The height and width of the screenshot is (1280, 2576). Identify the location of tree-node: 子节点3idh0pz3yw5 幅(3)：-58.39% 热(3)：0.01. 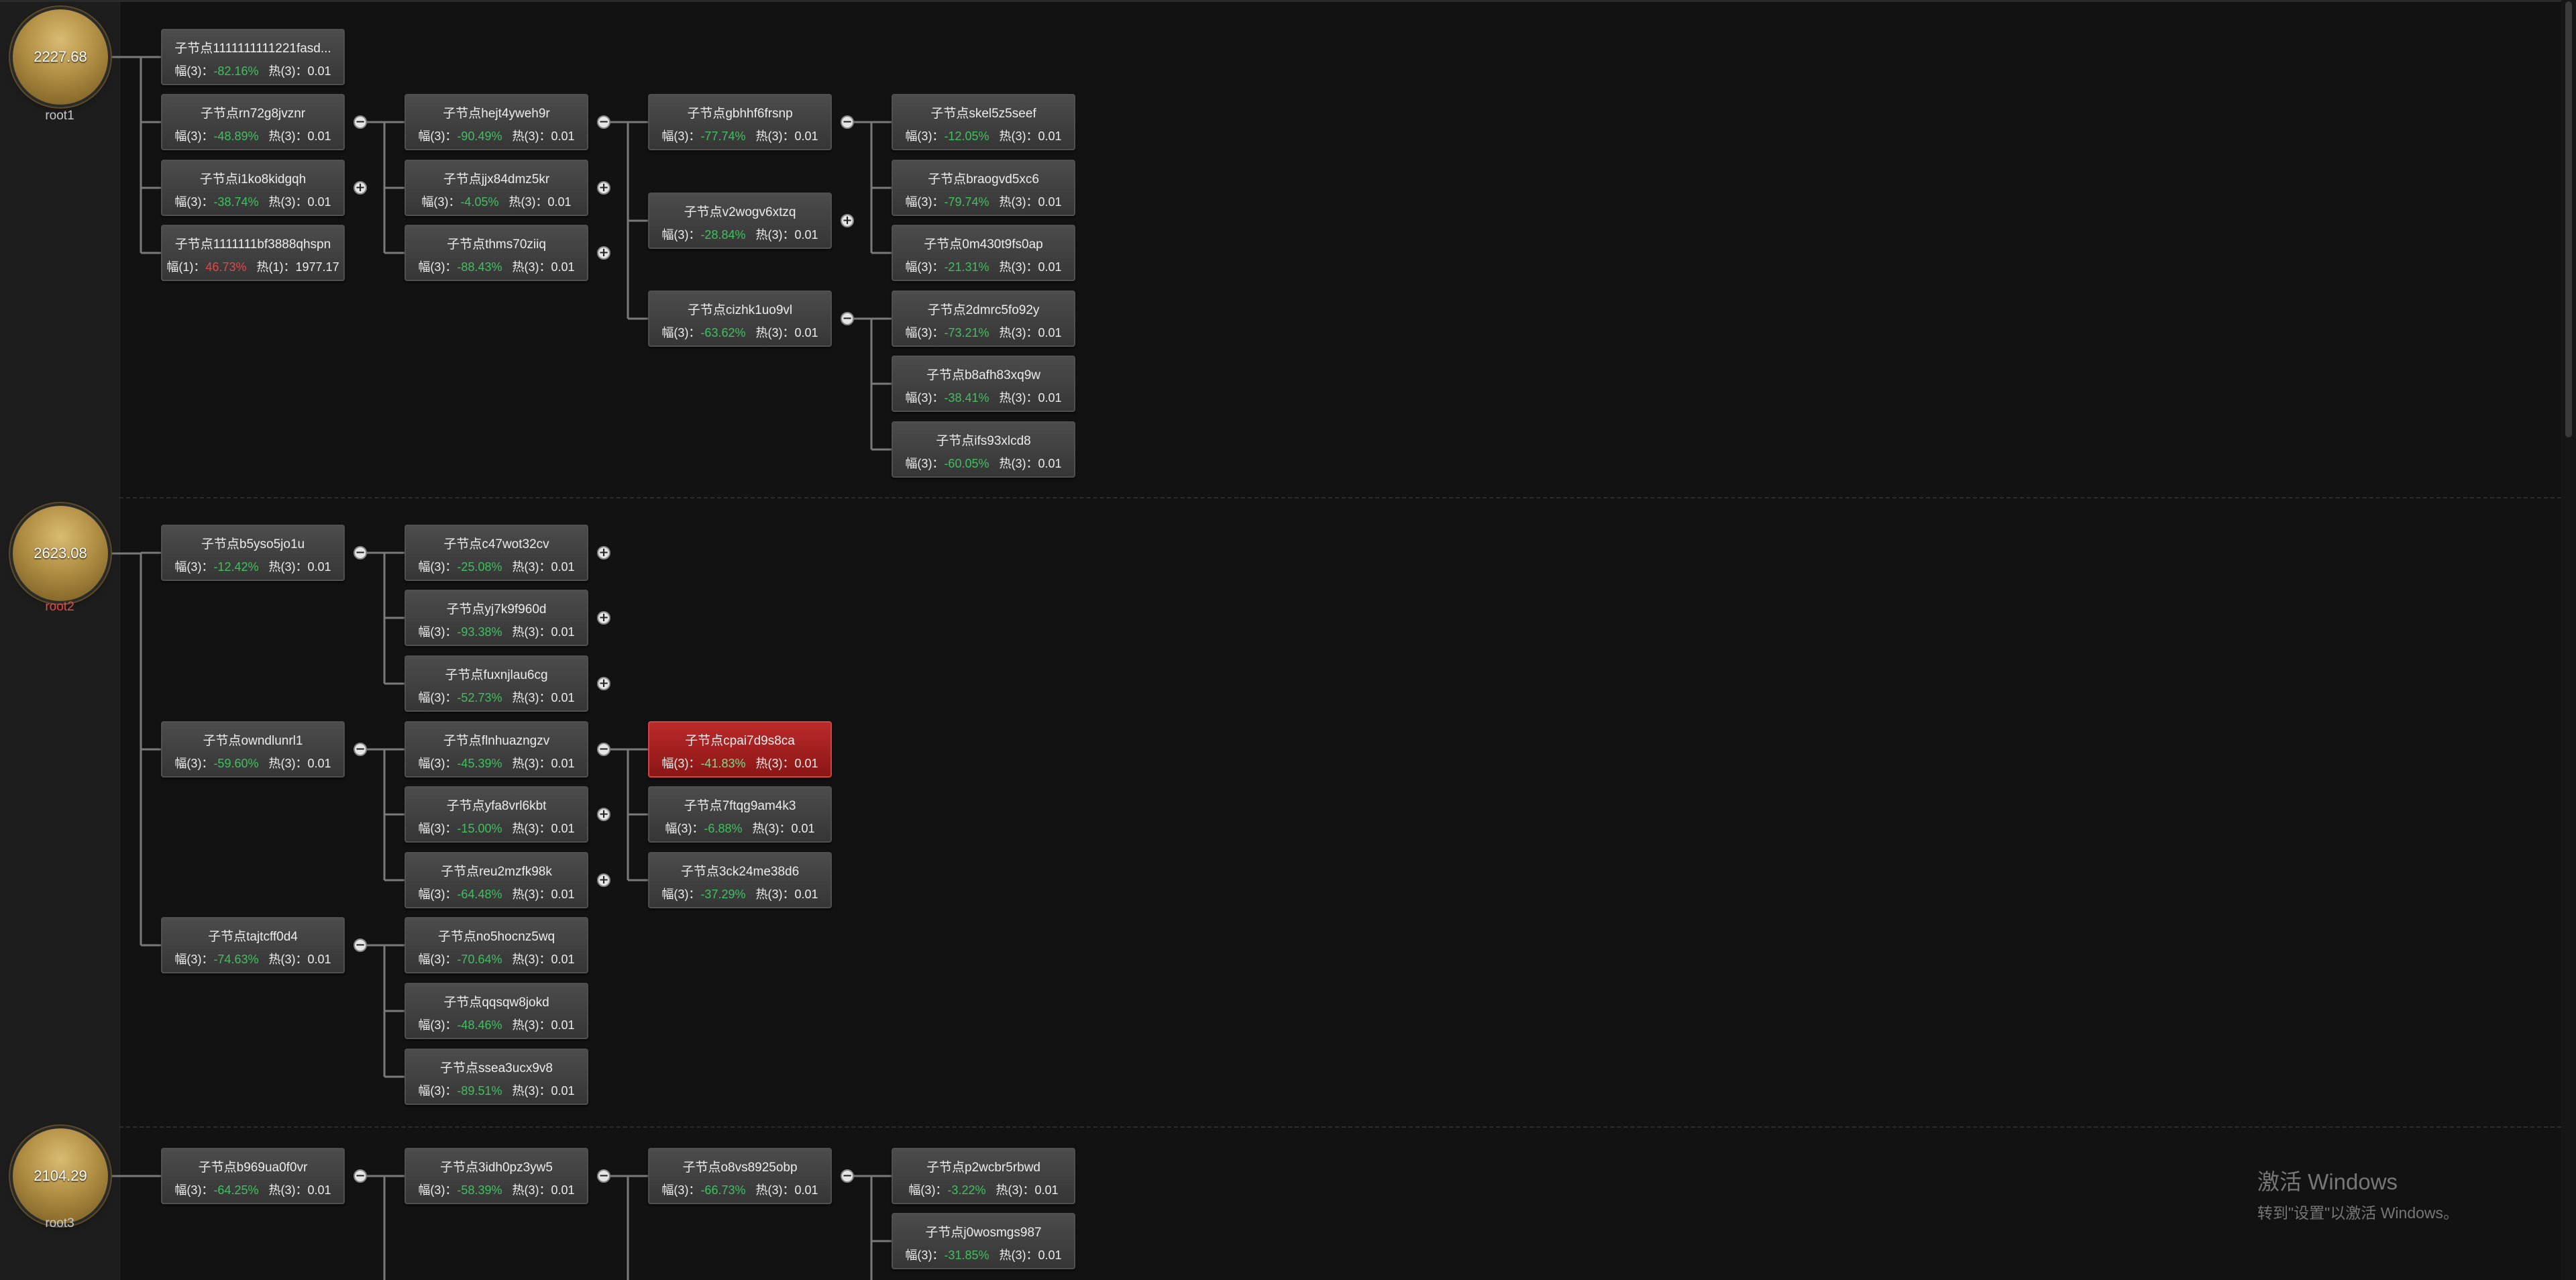
(496, 1176).